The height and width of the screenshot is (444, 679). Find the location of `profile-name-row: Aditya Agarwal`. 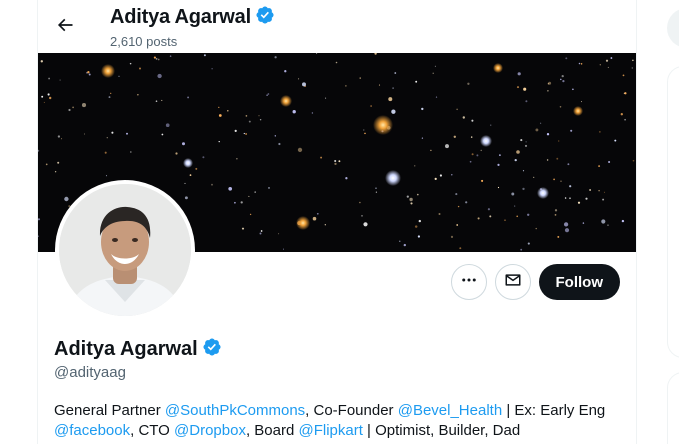

profile-name-row: Aditya Agarwal is located at coordinates (138, 349).